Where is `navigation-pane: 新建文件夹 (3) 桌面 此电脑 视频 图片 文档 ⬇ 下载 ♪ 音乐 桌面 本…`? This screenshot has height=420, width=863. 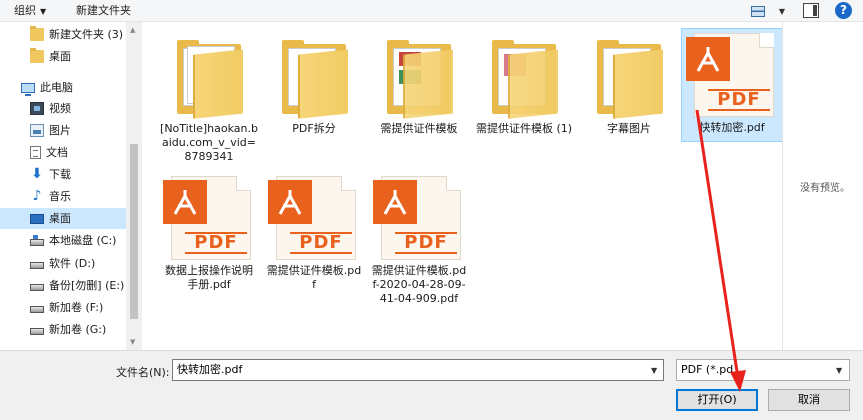 navigation-pane: 新建文件夹 (3) 桌面 此电脑 视频 图片 文档 ⬇ 下载 ♪ 音乐 桌面 本… is located at coordinates (71, 186).